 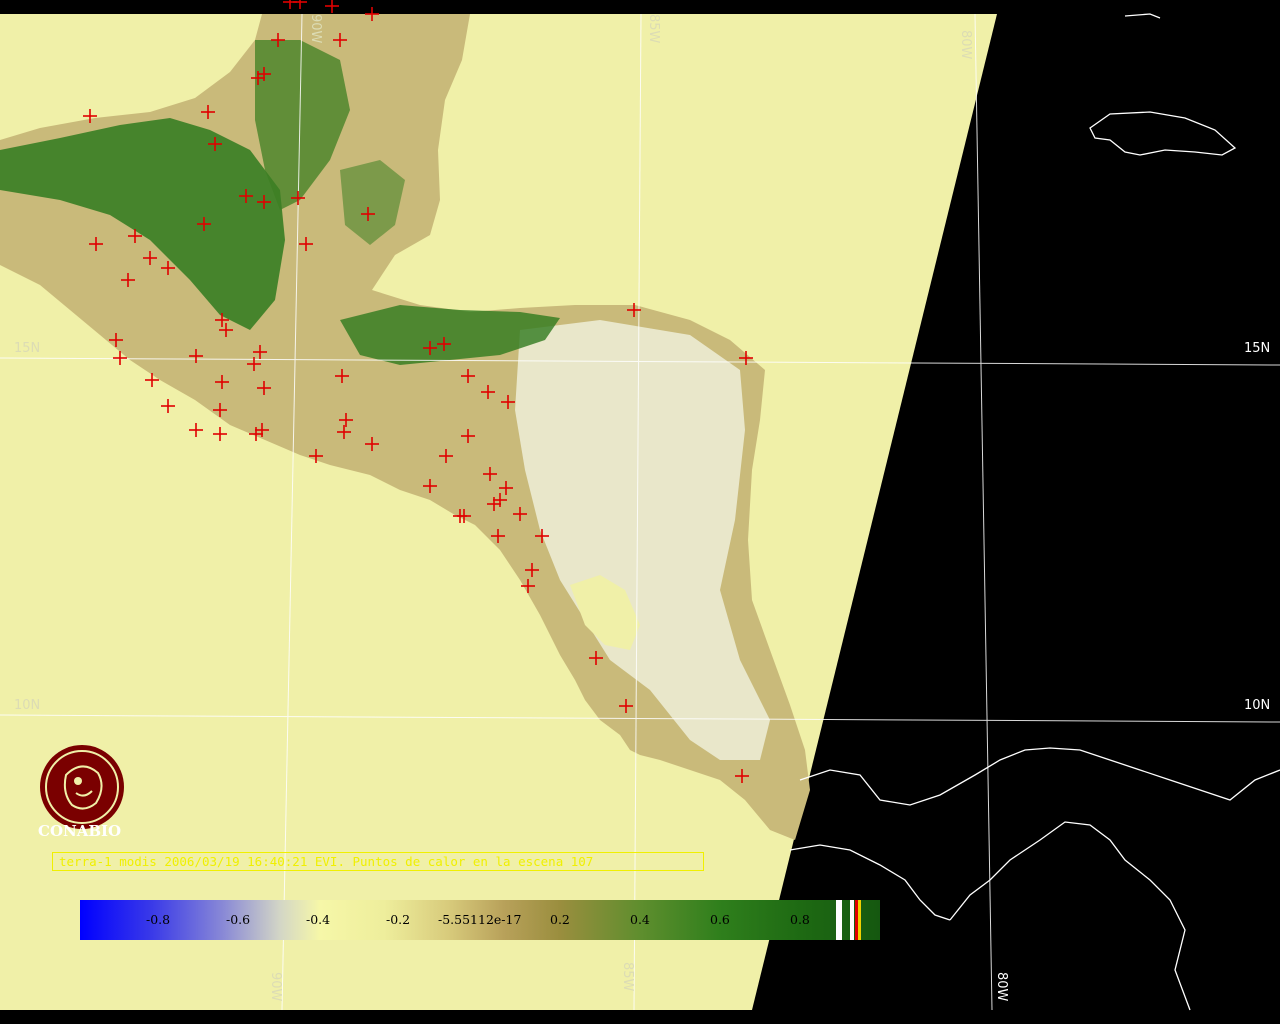 What do you see at coordinates (983, 512) in the screenshot?
I see `lon-line-80w` at bounding box center [983, 512].